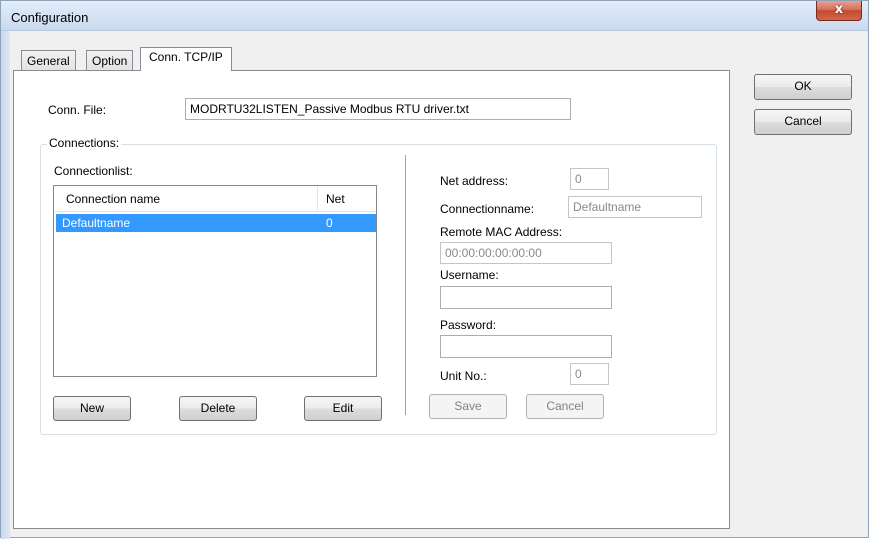  I want to click on column-connection-name-label: Connection name, so click(113, 199).